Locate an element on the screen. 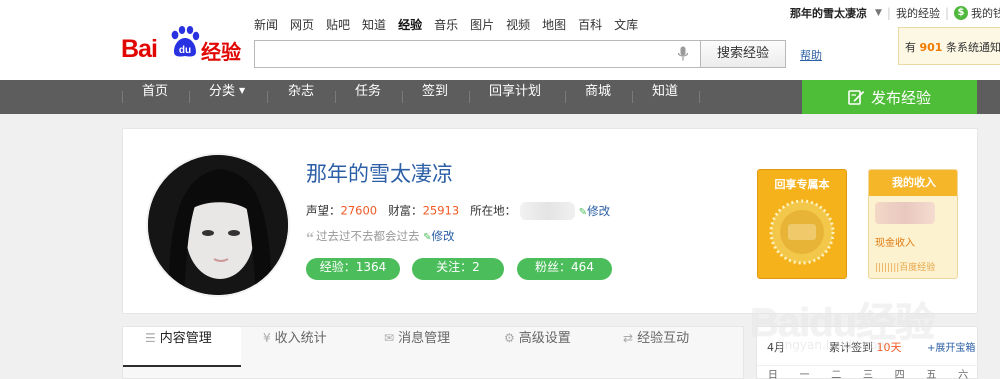  top-nav-music: 音乐 is located at coordinates (446, 24).